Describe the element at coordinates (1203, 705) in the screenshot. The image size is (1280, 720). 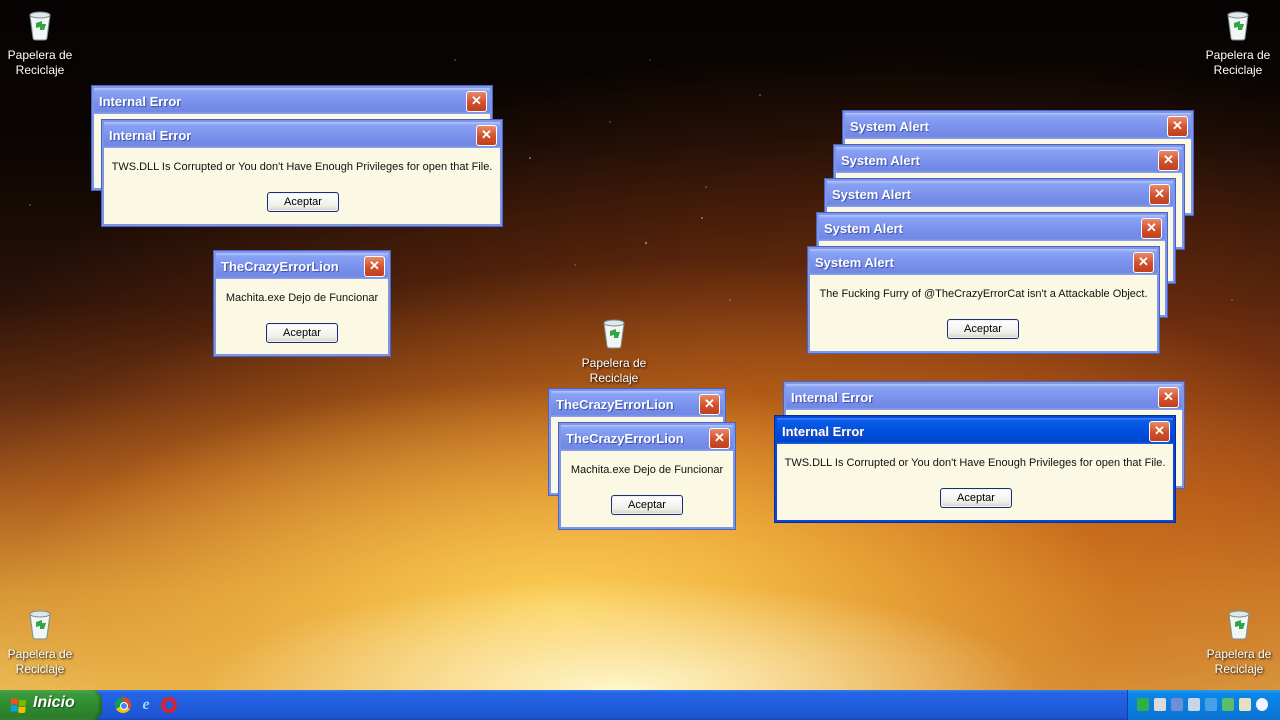
I see `system-tray` at that location.